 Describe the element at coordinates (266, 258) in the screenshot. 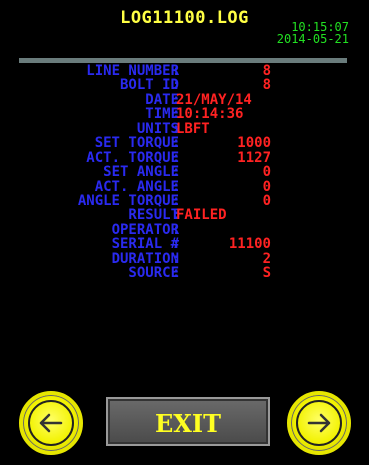

I see `record-value: 2` at that location.